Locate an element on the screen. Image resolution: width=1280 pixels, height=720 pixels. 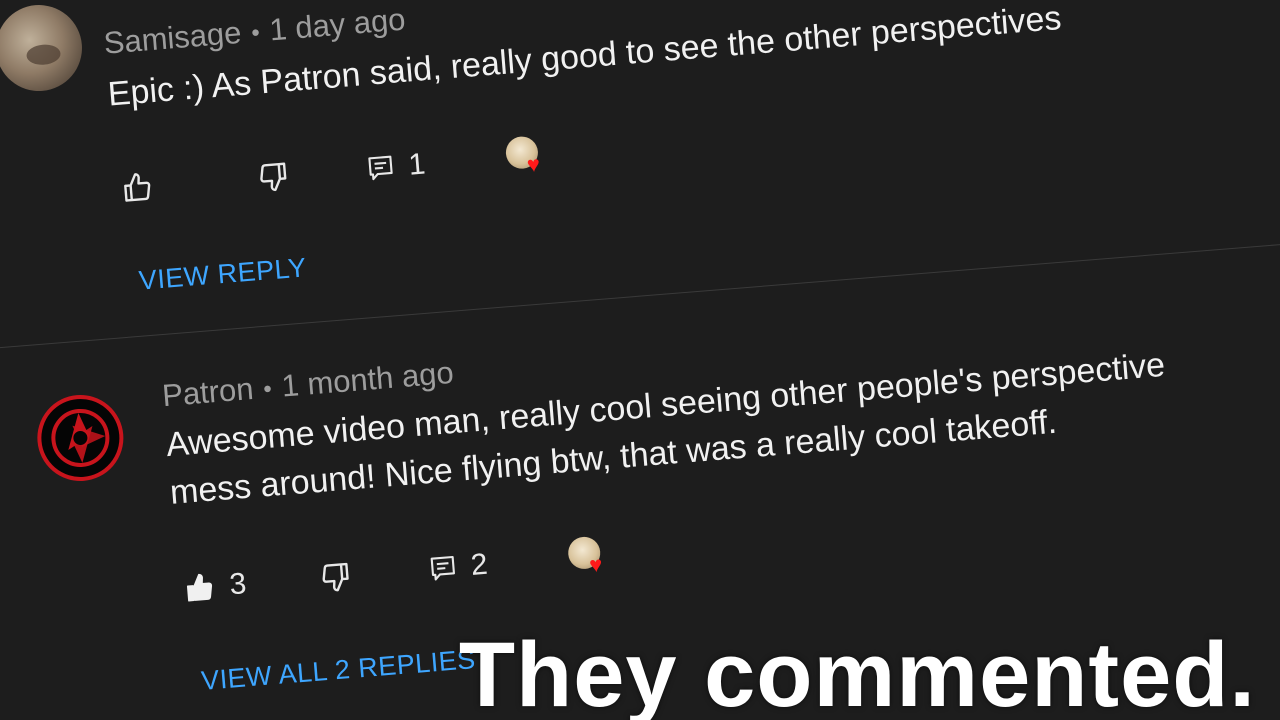
reply-button: 2 is located at coordinates (499, 563).